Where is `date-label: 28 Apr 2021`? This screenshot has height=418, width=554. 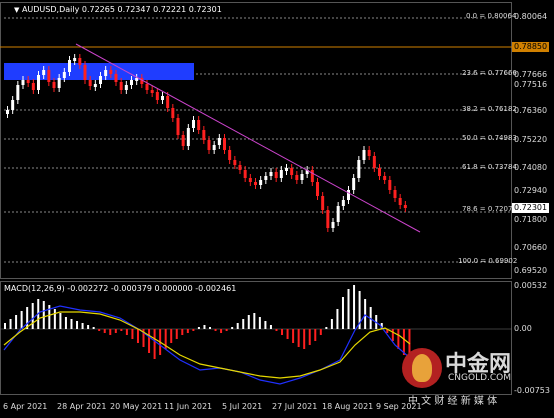
date-label: 28 Apr 2021 is located at coordinates (82, 406).